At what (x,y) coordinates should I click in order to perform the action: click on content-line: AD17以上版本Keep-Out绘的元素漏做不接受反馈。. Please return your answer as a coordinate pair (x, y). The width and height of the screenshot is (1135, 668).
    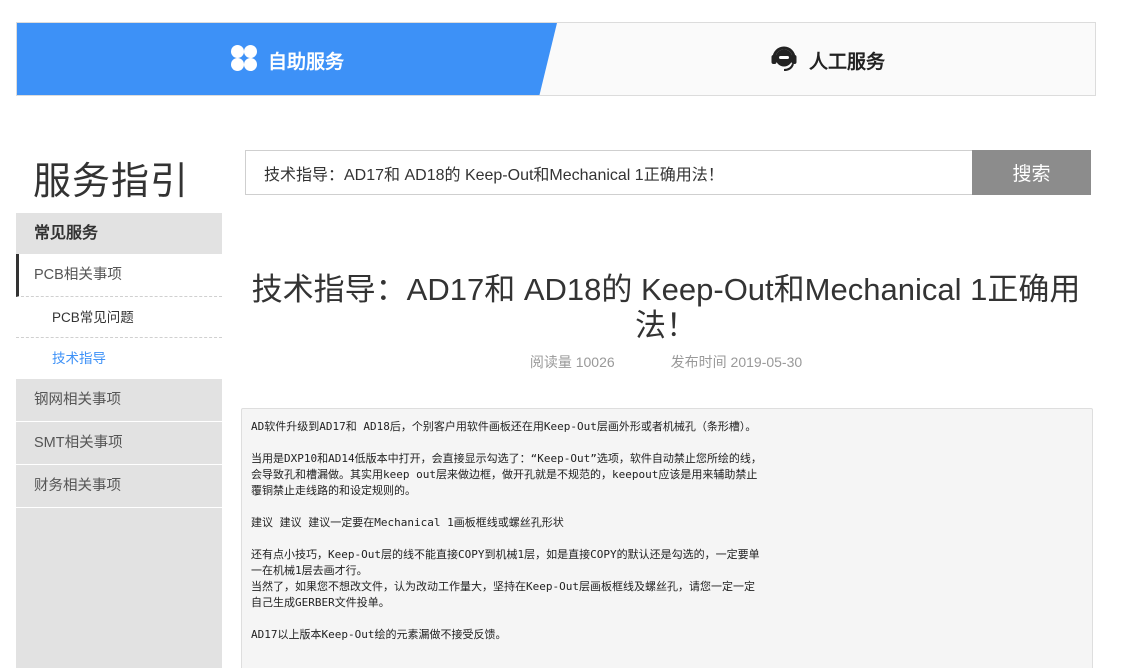
    Looking at the image, I should click on (379, 634).